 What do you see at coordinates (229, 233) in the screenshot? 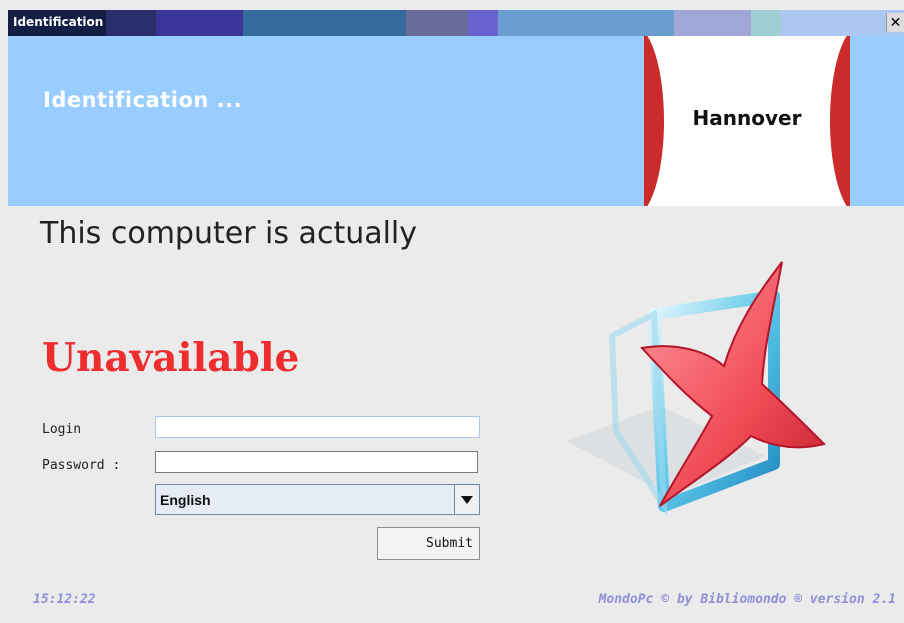
I see `unavailable-message: This computer is actually` at bounding box center [229, 233].